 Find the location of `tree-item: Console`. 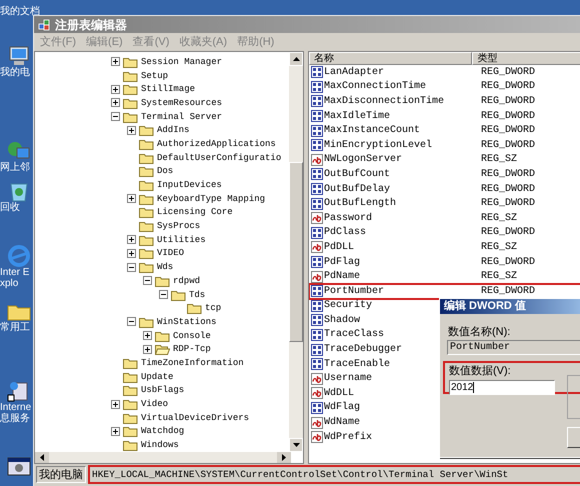

tree-item: Console is located at coordinates (192, 336).